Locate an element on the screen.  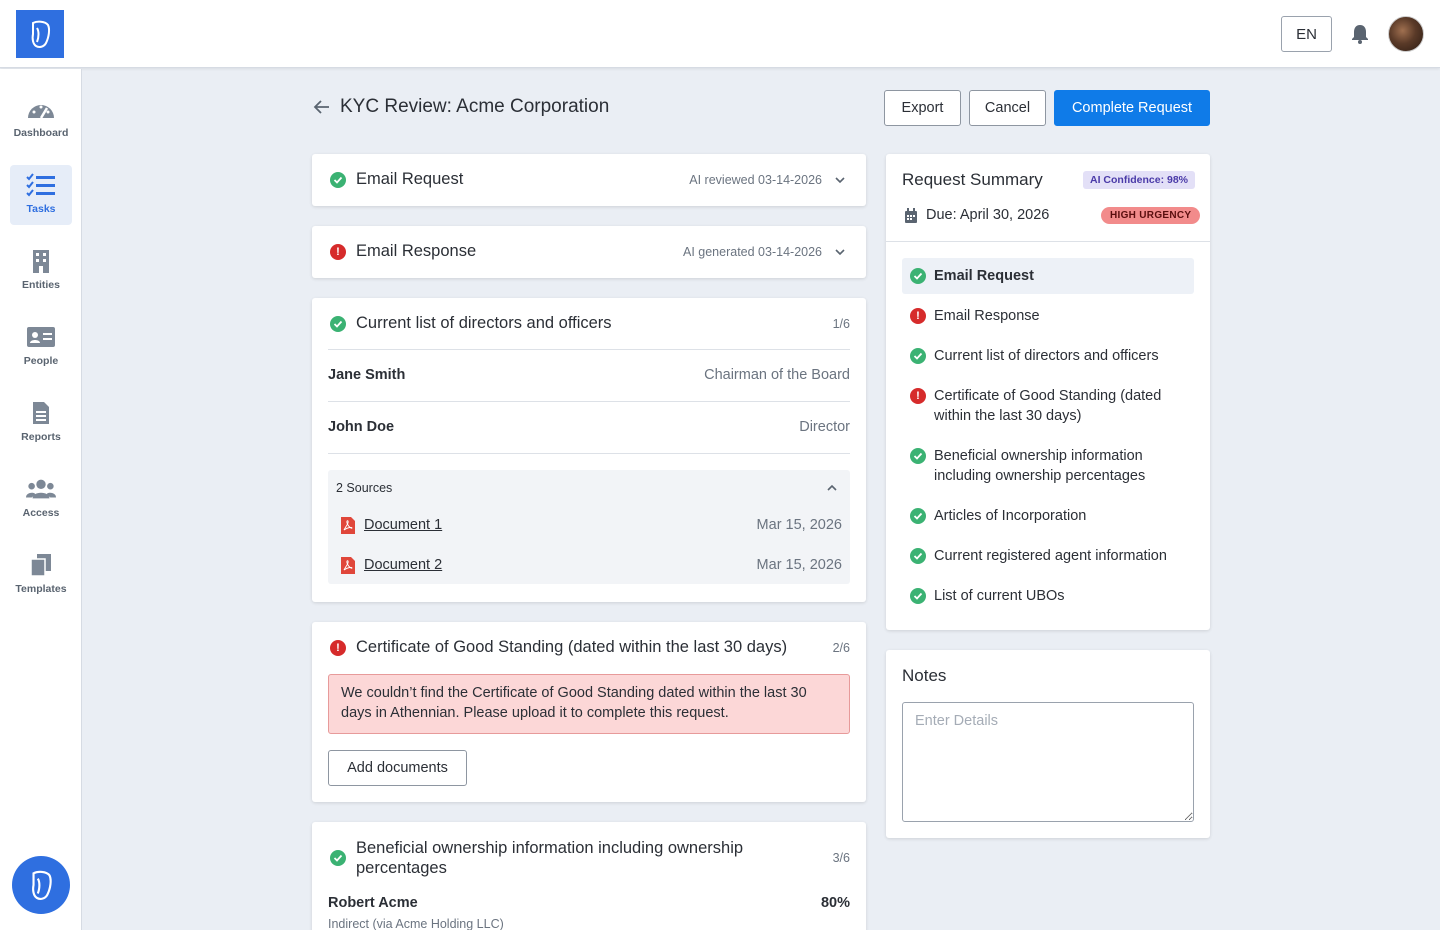
sidebar-item-templates: Templates is located at coordinates (41, 575).